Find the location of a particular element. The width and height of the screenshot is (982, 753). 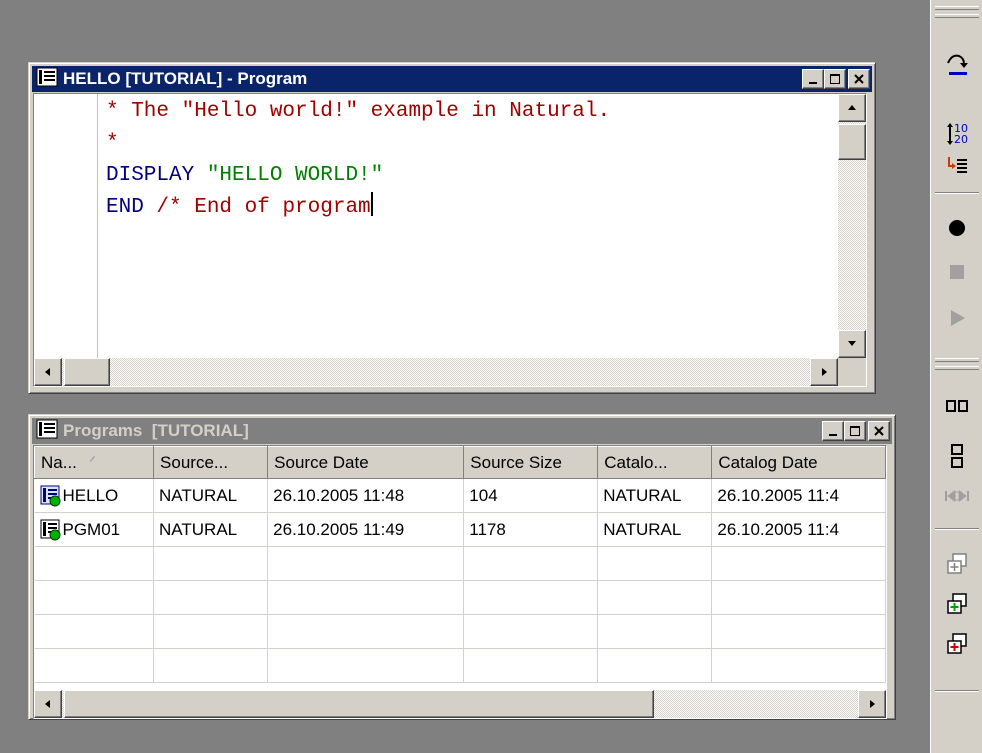

source-date-cell: 26.10.2005 11:48 is located at coordinates (366, 495).